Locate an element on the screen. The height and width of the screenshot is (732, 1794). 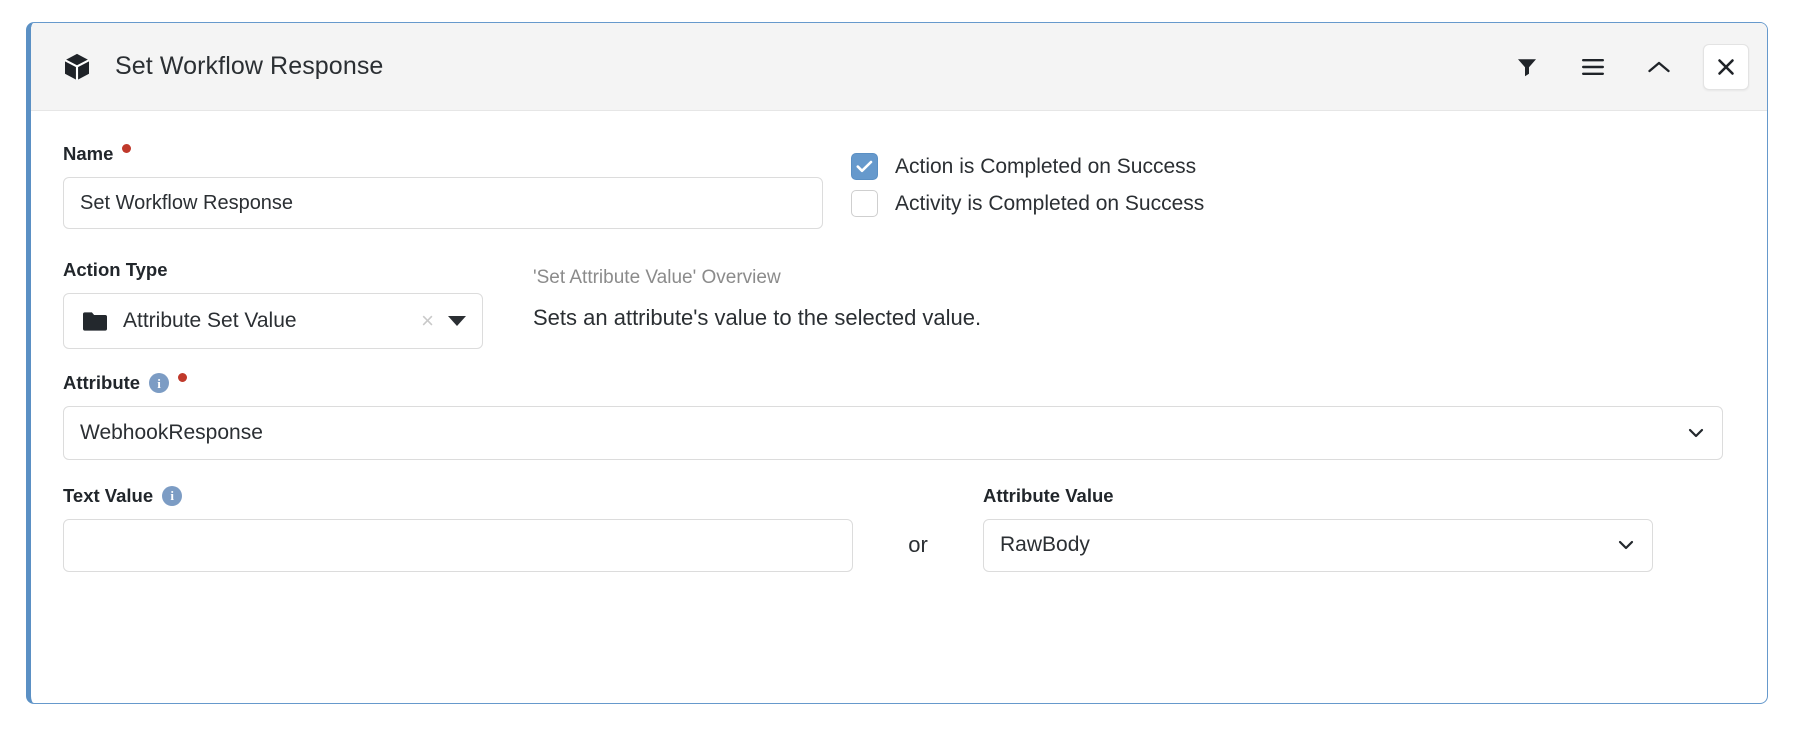
collapse-button is located at coordinates (1659, 67).